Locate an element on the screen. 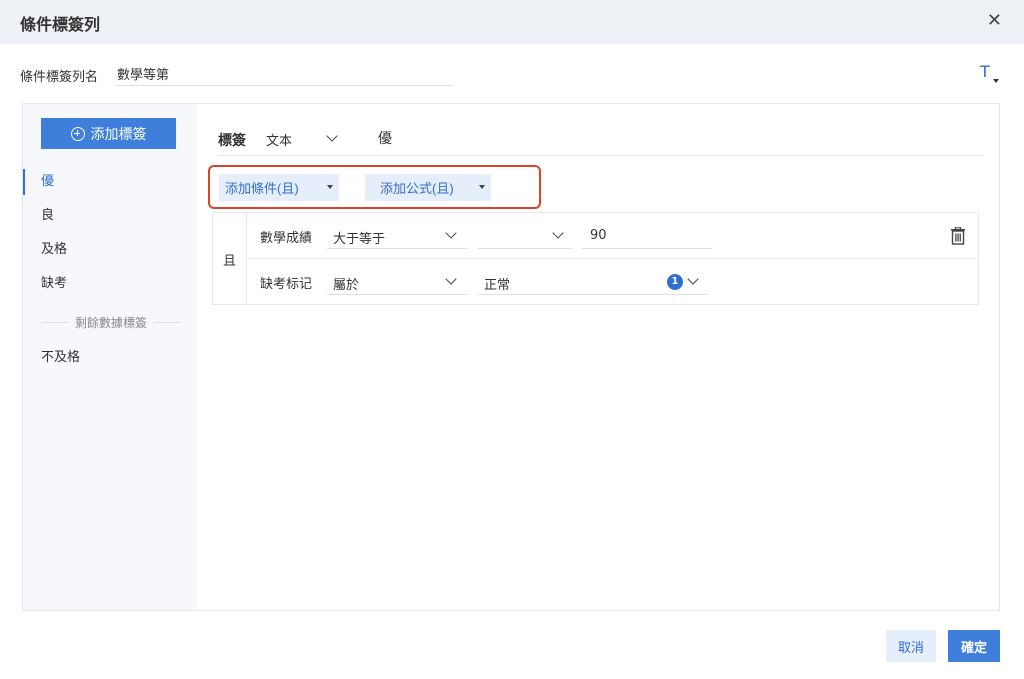  add-tag-label: 添加標簽 is located at coordinates (118, 133).